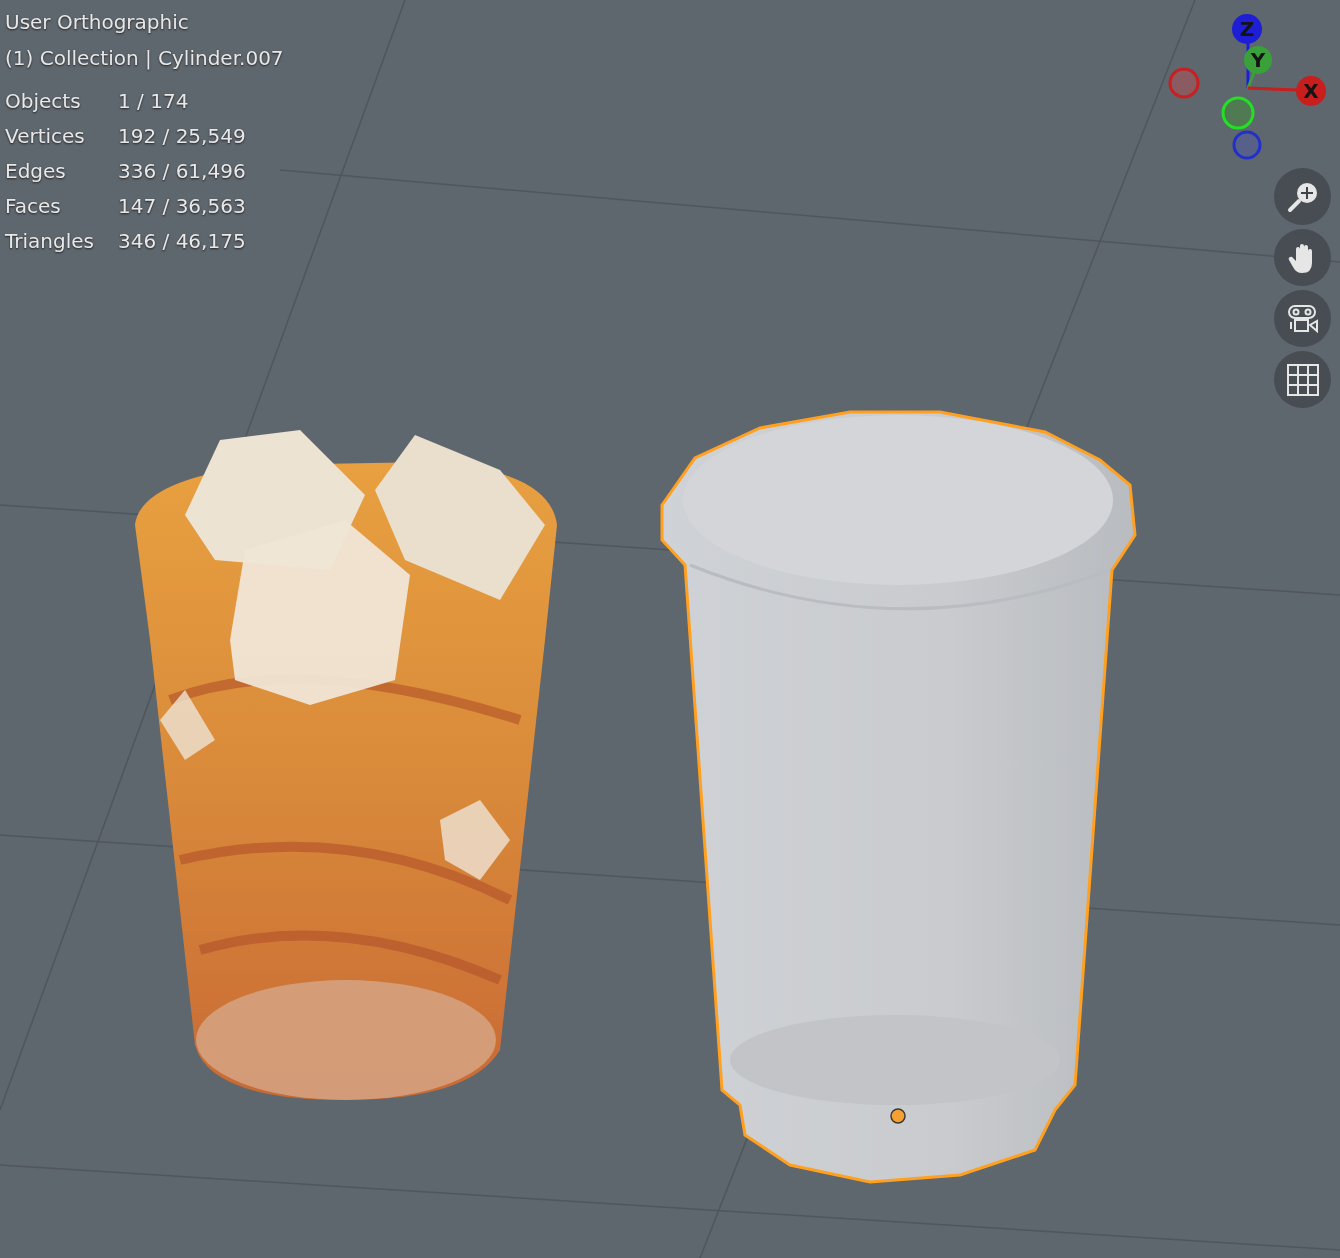 This screenshot has height=1258, width=1340. Describe the element at coordinates (36, 171) in the screenshot. I see `stat-label: Edges` at that location.